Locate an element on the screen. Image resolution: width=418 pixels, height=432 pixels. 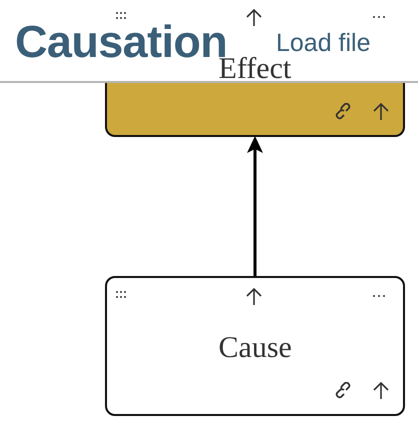
load-file-button: Load file is located at coordinates (323, 44).